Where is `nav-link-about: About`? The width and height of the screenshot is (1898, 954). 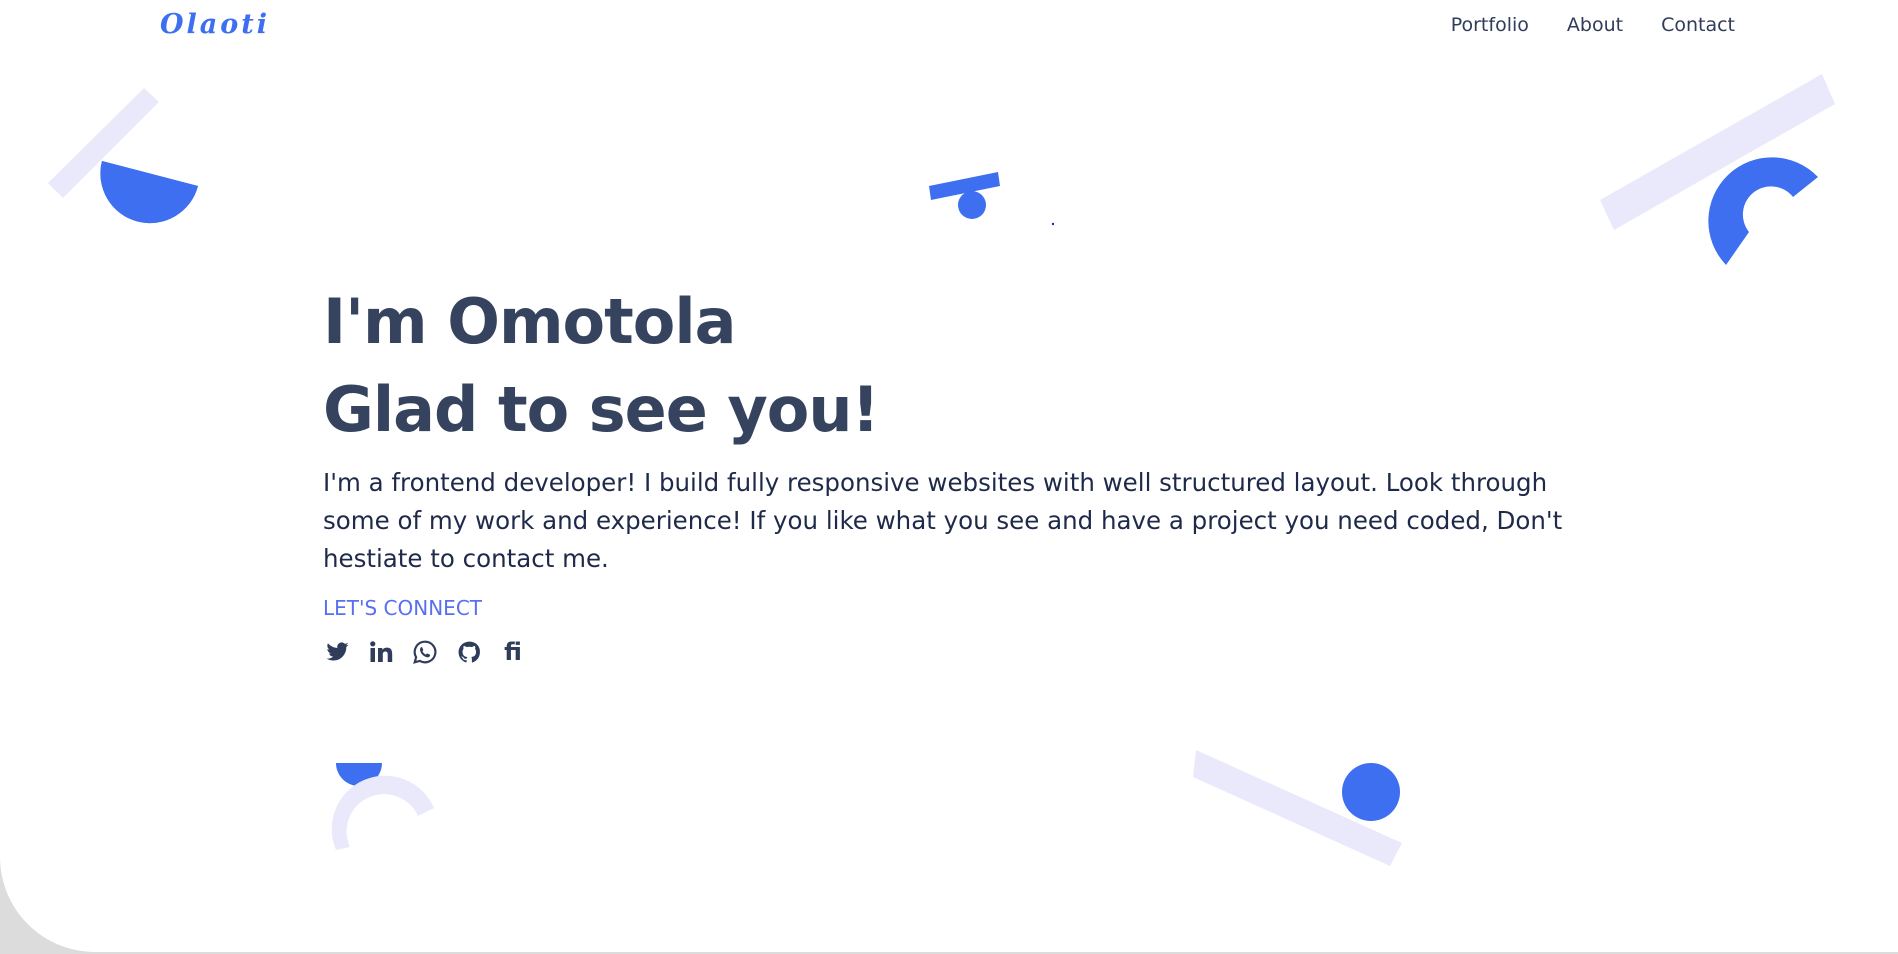 nav-link-about: About is located at coordinates (1595, 25).